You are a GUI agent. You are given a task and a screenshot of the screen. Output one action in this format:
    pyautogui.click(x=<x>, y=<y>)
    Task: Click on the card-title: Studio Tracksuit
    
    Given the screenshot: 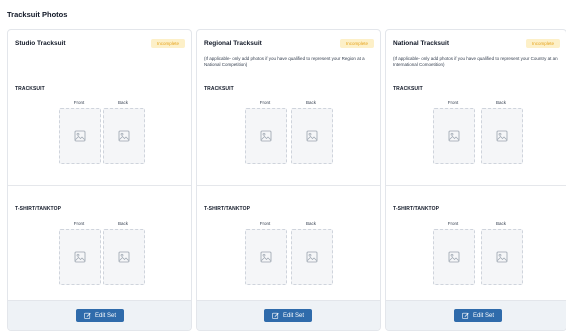 What is the action you would take?
    pyautogui.click(x=40, y=43)
    